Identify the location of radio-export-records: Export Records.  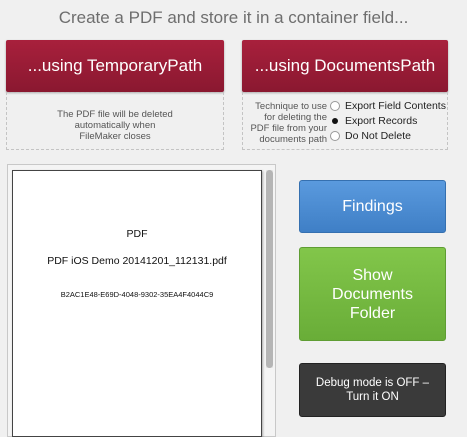
(373, 121).